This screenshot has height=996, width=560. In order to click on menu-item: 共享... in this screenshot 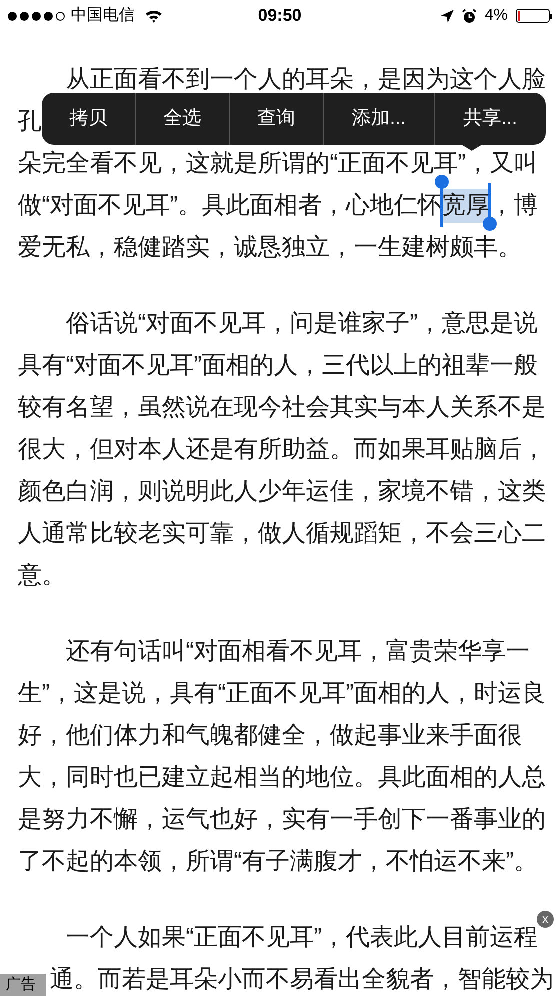, I will do `click(490, 119)`.